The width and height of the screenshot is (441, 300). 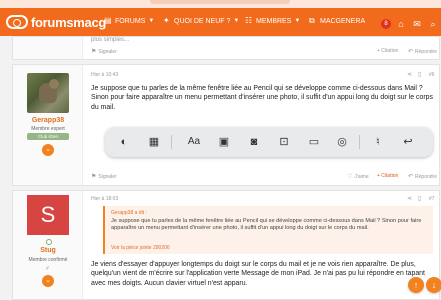 What do you see at coordinates (104, 75) in the screenshot?
I see `post-date: Hier à 10:43` at bounding box center [104, 75].